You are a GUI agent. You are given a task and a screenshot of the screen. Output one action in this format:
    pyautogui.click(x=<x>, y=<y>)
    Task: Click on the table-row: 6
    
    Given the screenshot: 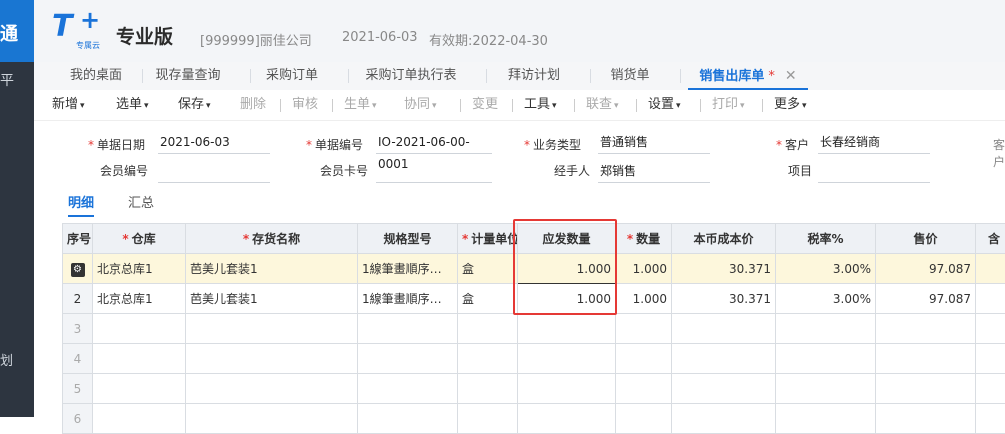 What is the action you would take?
    pyautogui.click(x=534, y=419)
    